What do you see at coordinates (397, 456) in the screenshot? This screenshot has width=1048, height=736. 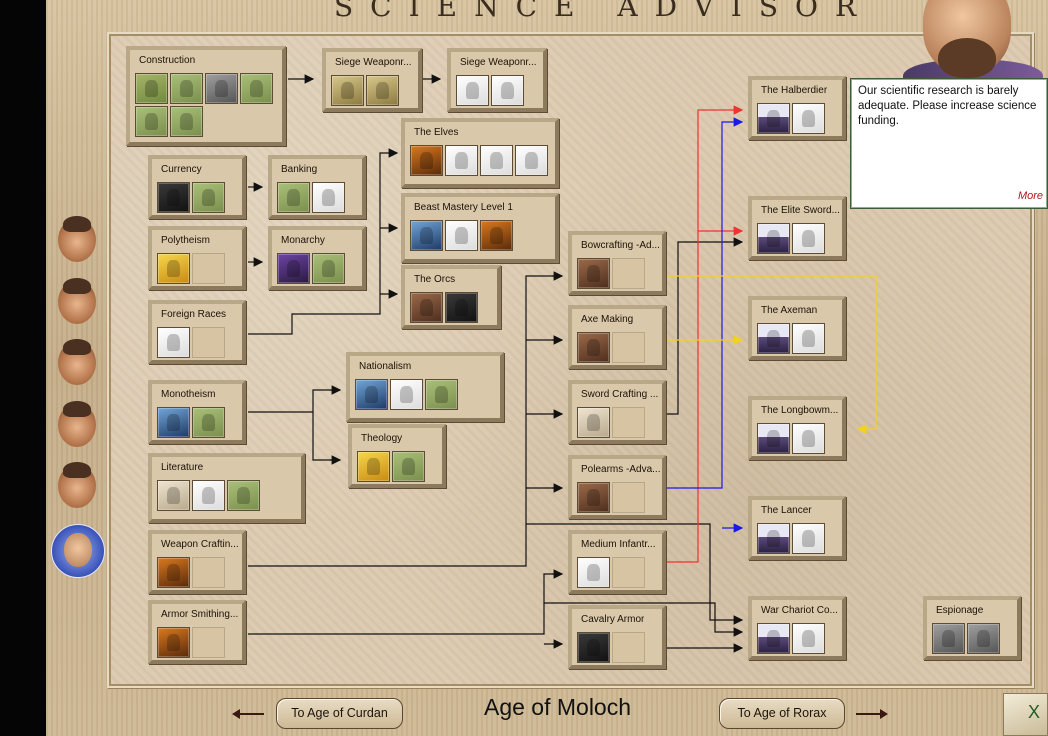 I see `tech-node-theology: Theology` at bounding box center [397, 456].